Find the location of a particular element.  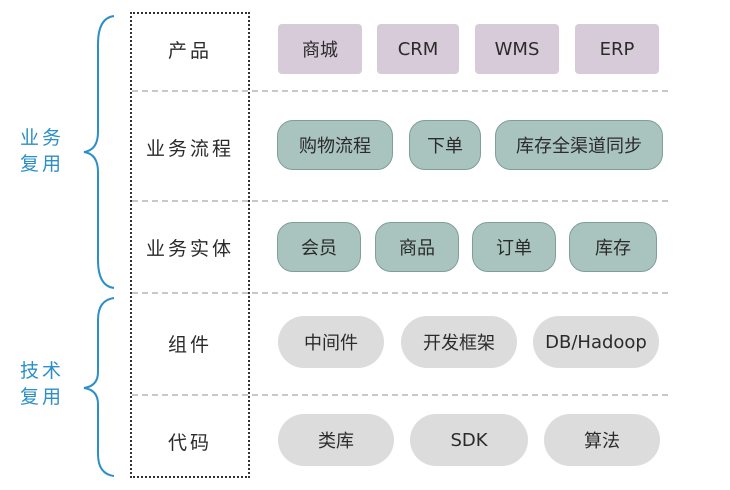

divider-flow-entity is located at coordinates (400, 201).